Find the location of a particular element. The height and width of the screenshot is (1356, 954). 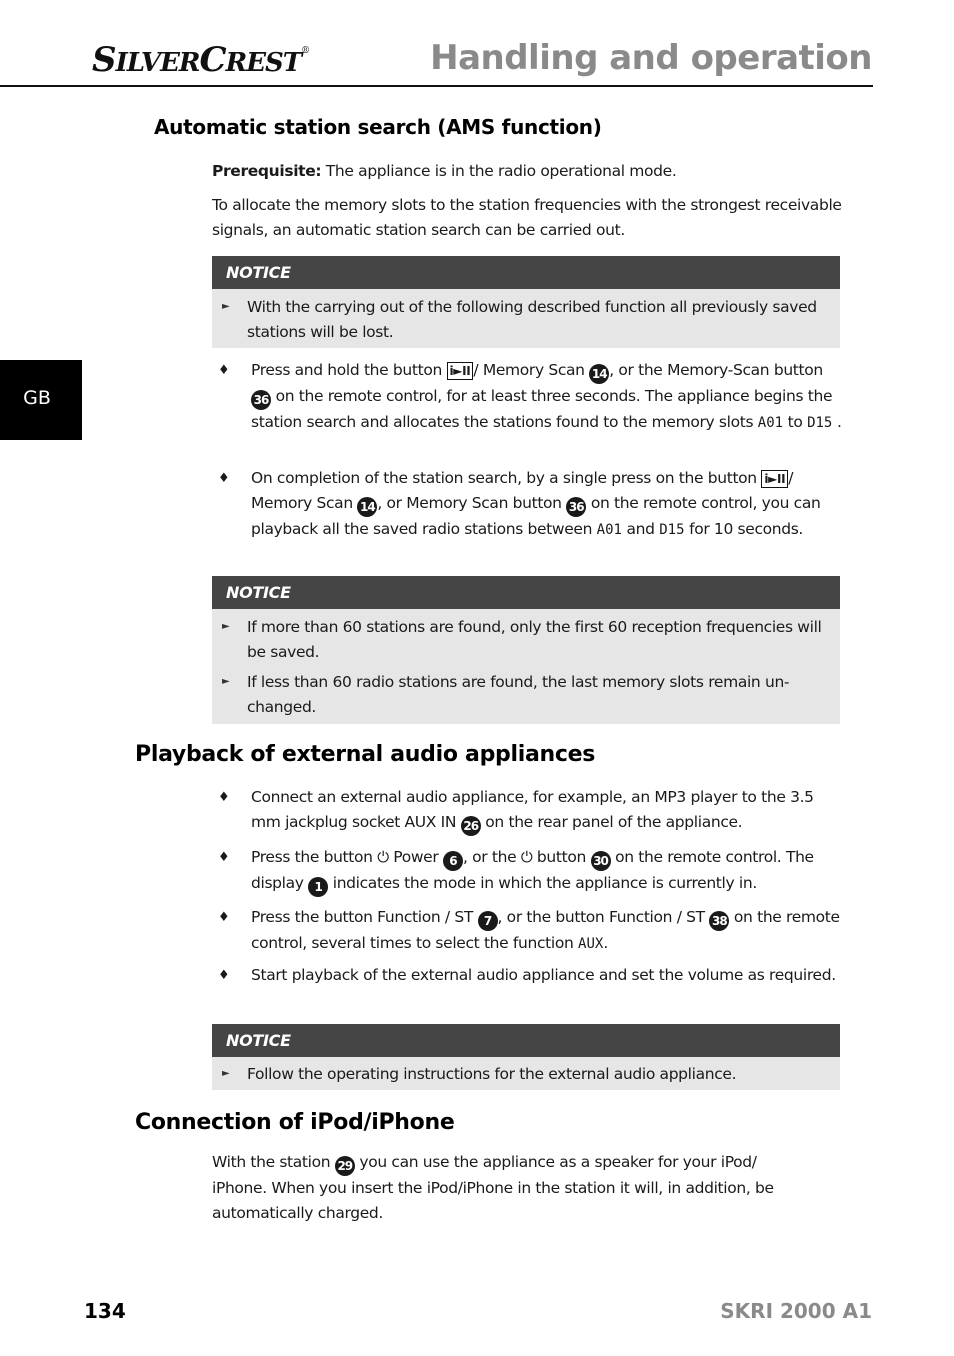

reference-number: 7 is located at coordinates (487, 921).